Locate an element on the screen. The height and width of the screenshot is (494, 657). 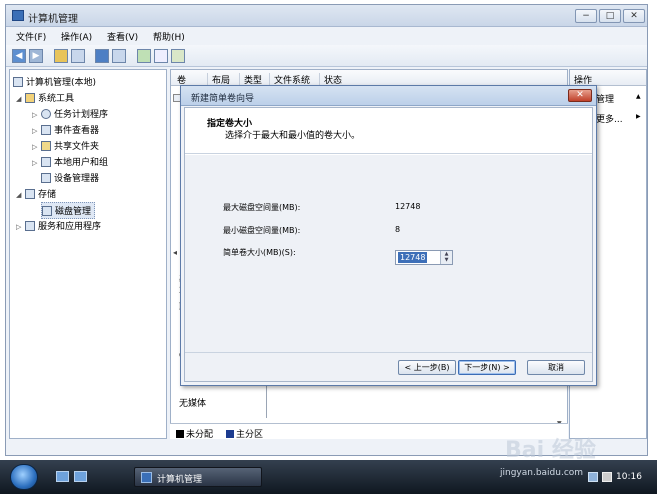
title-bar: 计算机管理 − □ ✕ is located at coordinates (326, 16).